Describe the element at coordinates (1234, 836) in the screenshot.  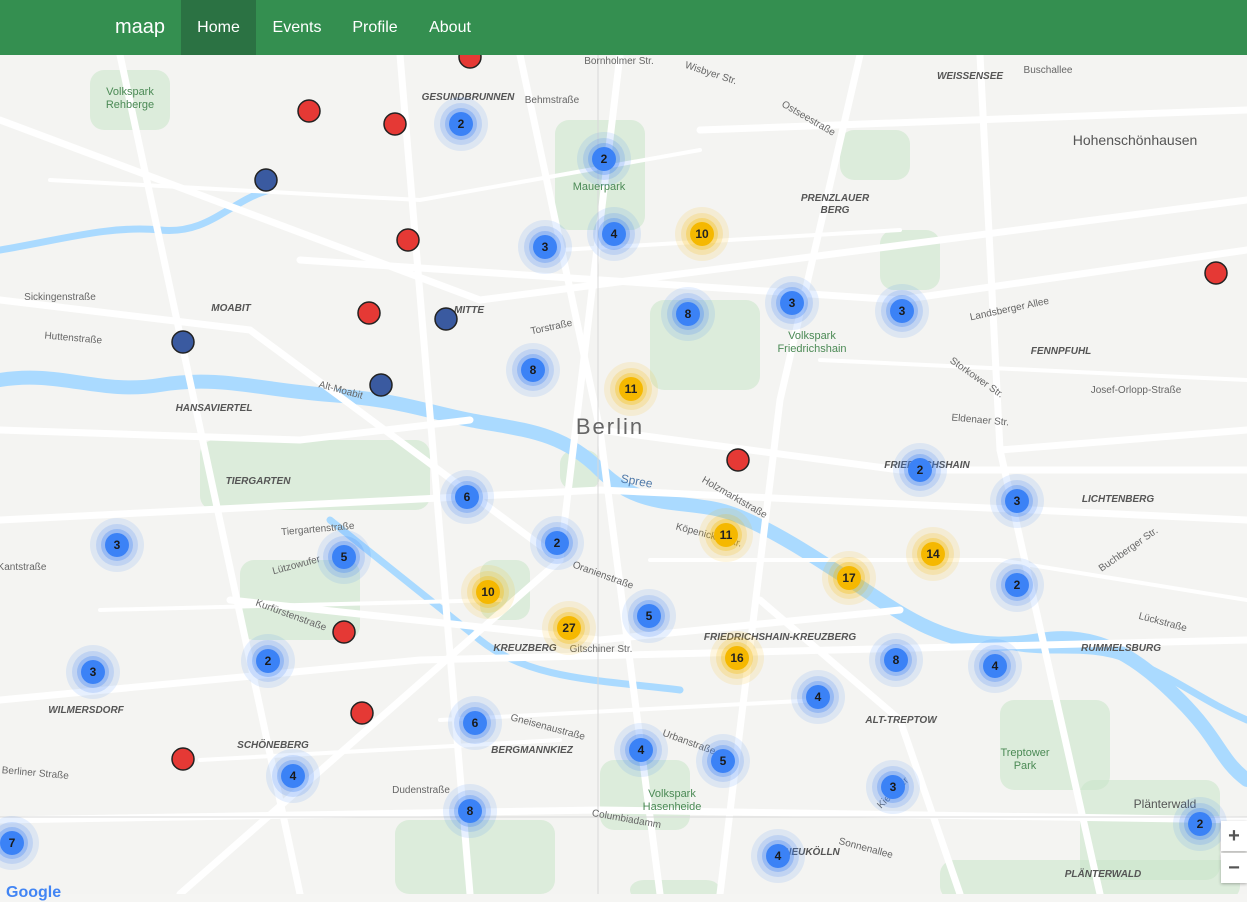
I see `zoom-in-button: +` at that location.